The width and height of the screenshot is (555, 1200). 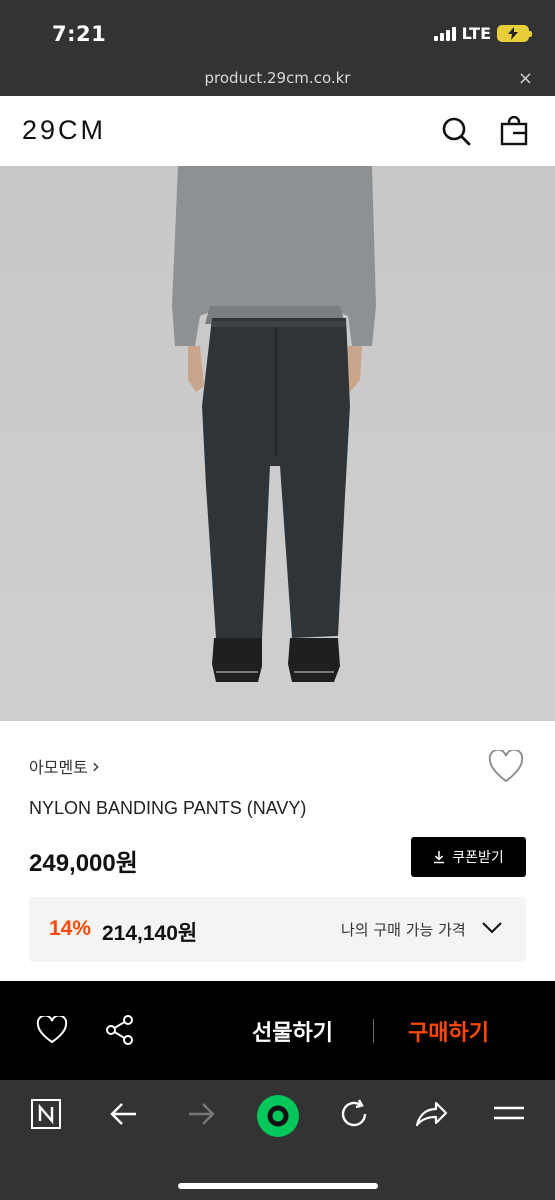 What do you see at coordinates (120, 1032) in the screenshot?
I see `share-icon` at bounding box center [120, 1032].